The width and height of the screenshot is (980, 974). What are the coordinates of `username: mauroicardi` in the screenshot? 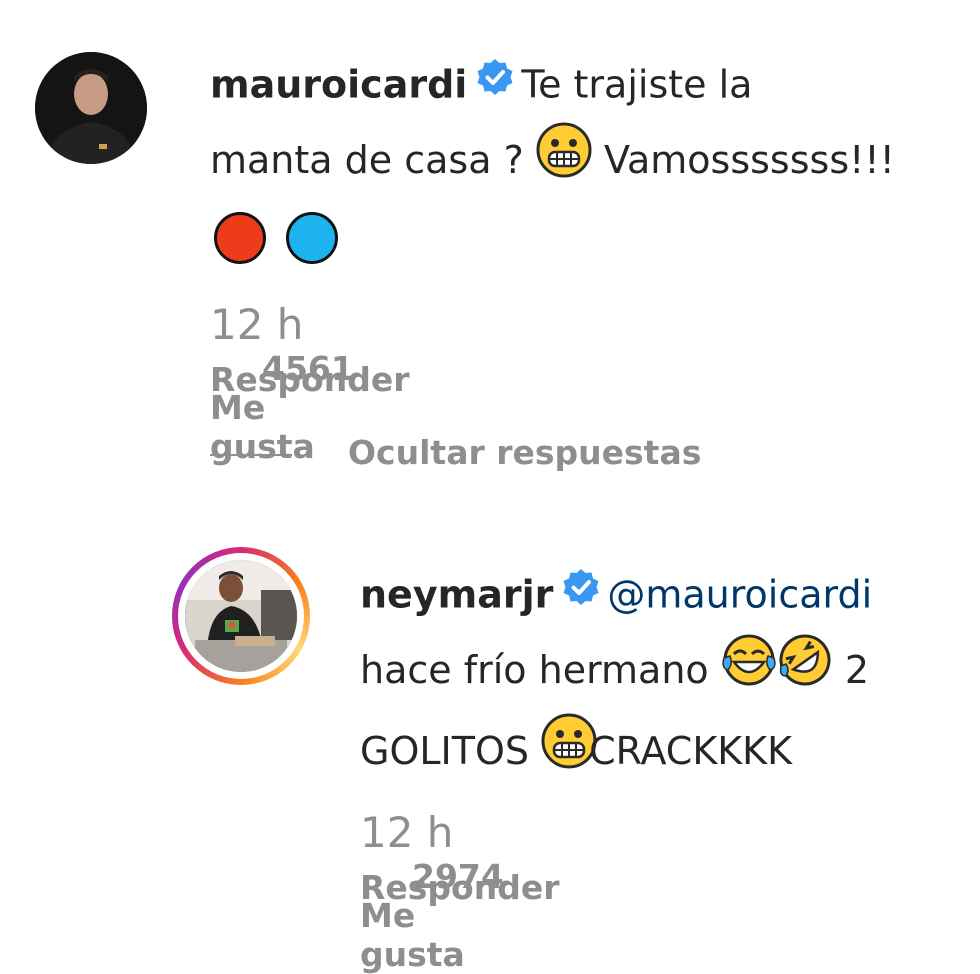 It's located at (338, 85).